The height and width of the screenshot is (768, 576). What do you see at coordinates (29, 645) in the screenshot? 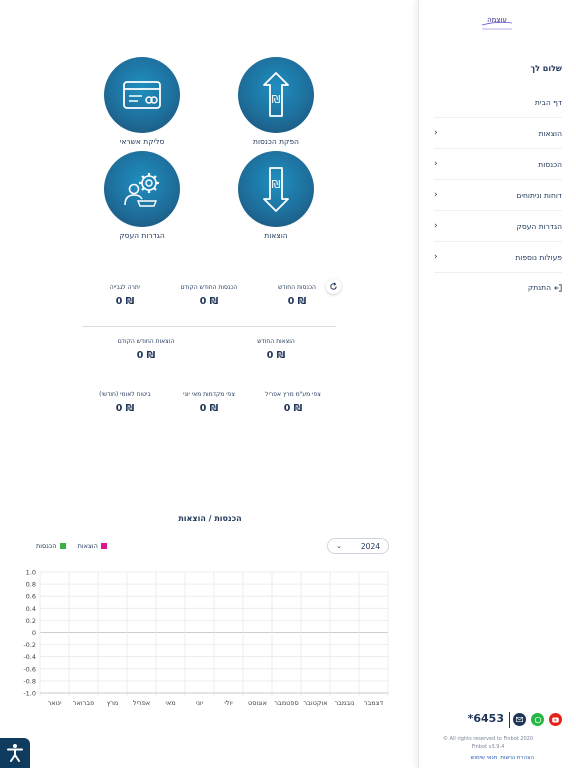
I see `y-tick-label: -0.2` at bounding box center [29, 645].